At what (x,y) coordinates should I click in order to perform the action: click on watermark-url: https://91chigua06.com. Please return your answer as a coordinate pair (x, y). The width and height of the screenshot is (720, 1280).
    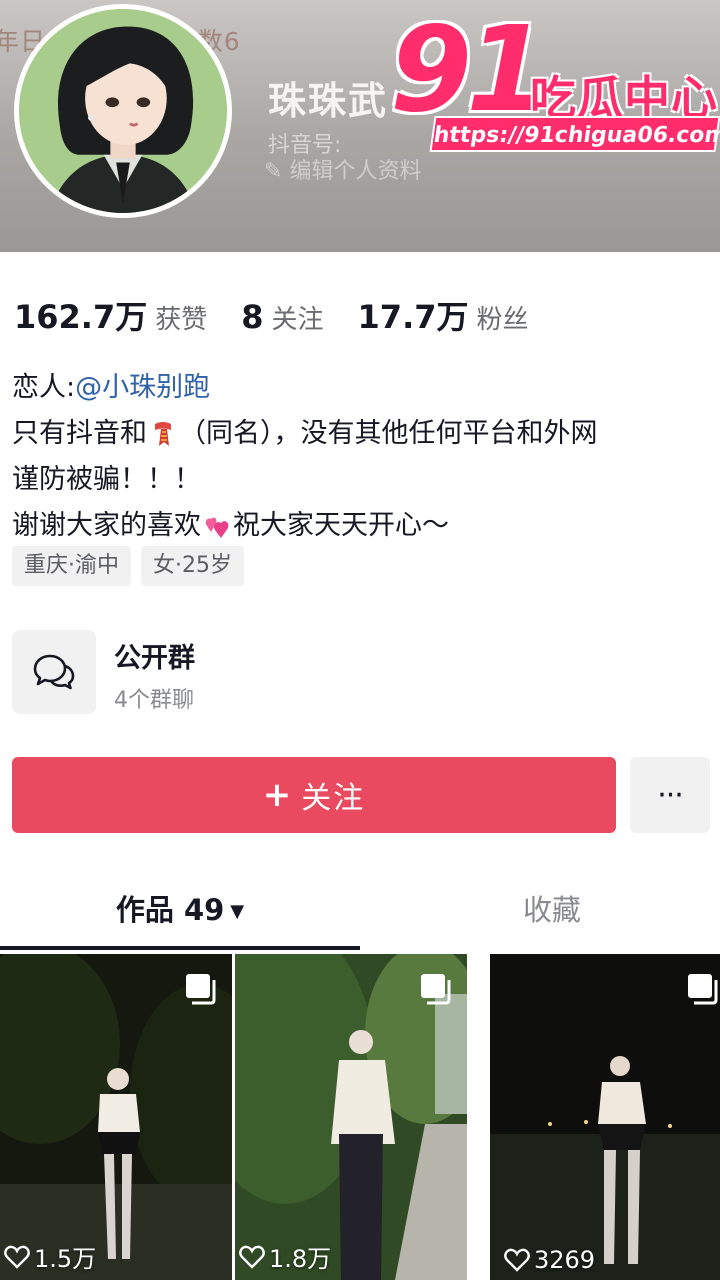
    Looking at the image, I should click on (574, 134).